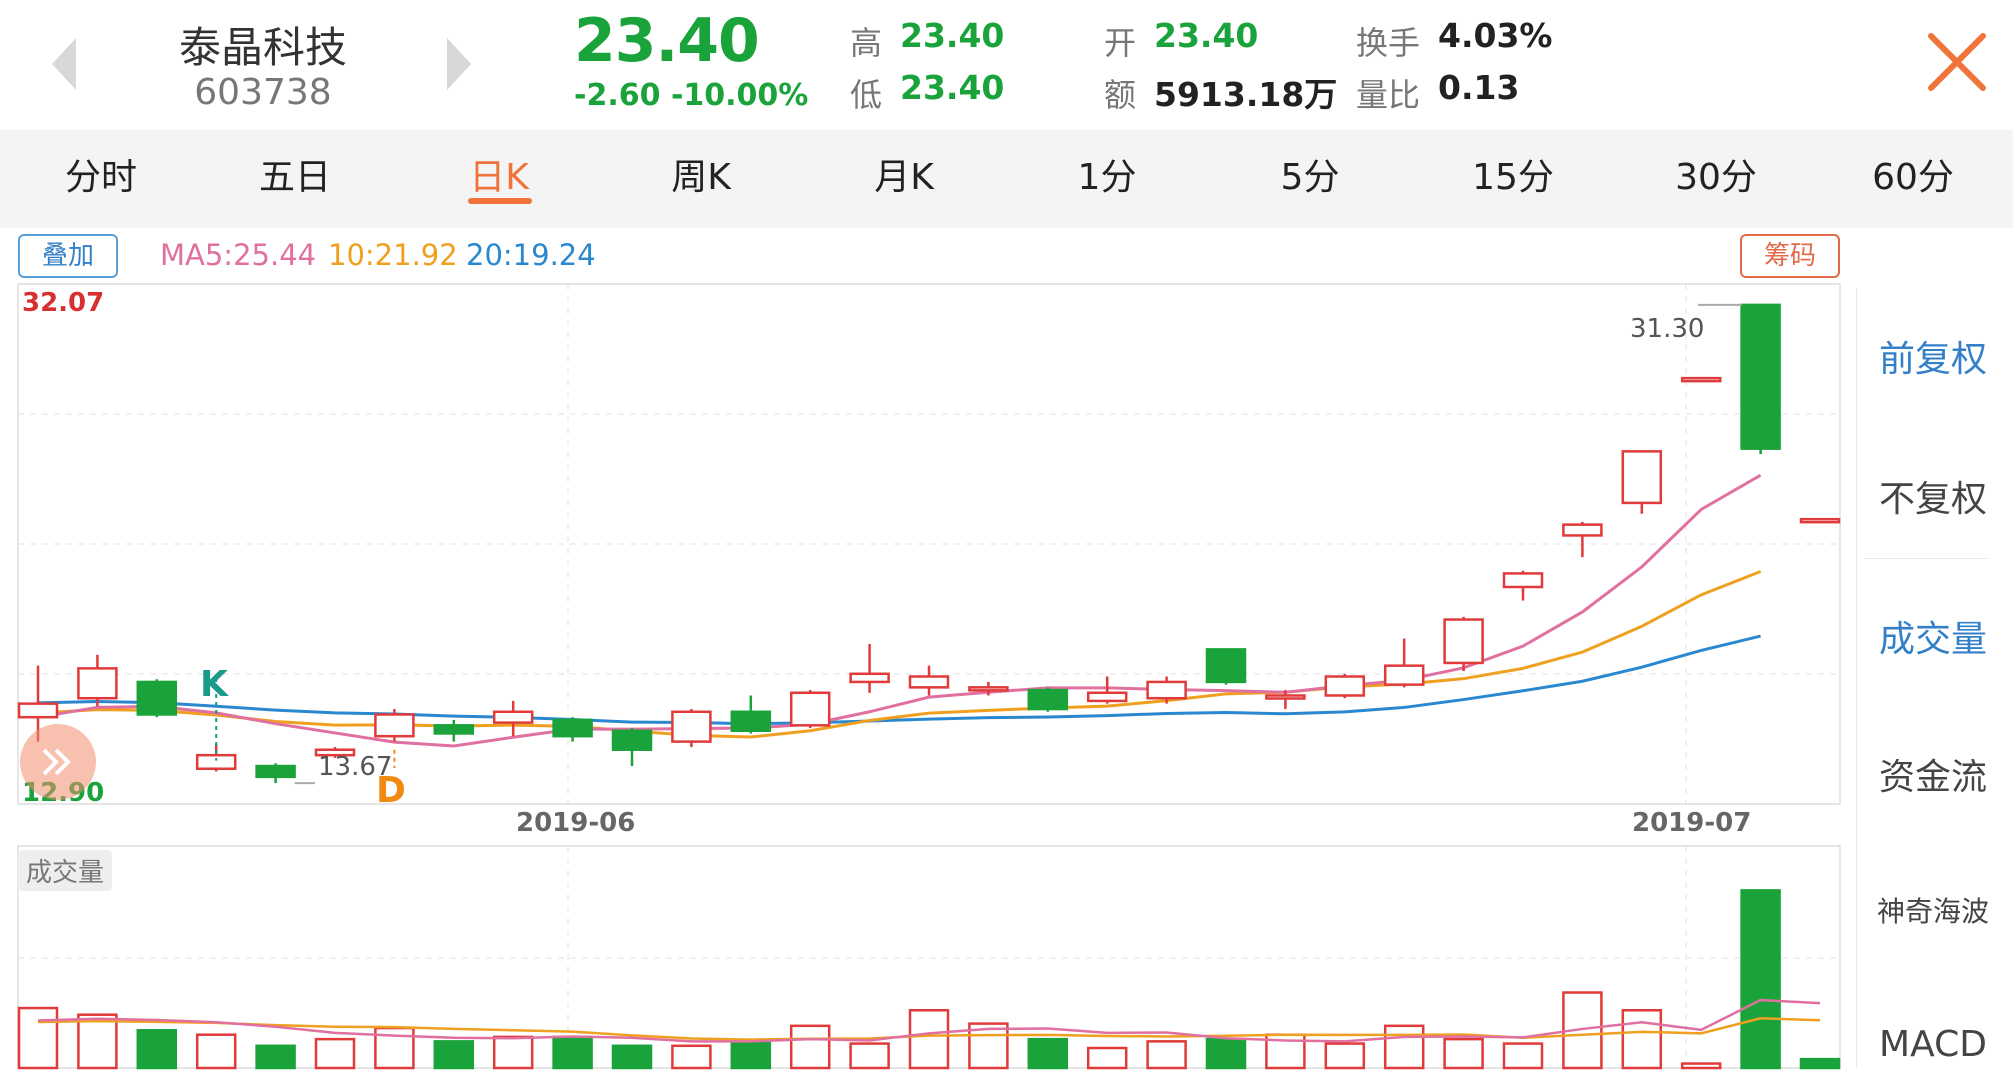 The image size is (2013, 1077). Describe the element at coordinates (1957, 62) in the screenshot. I see `close-icon` at that location.